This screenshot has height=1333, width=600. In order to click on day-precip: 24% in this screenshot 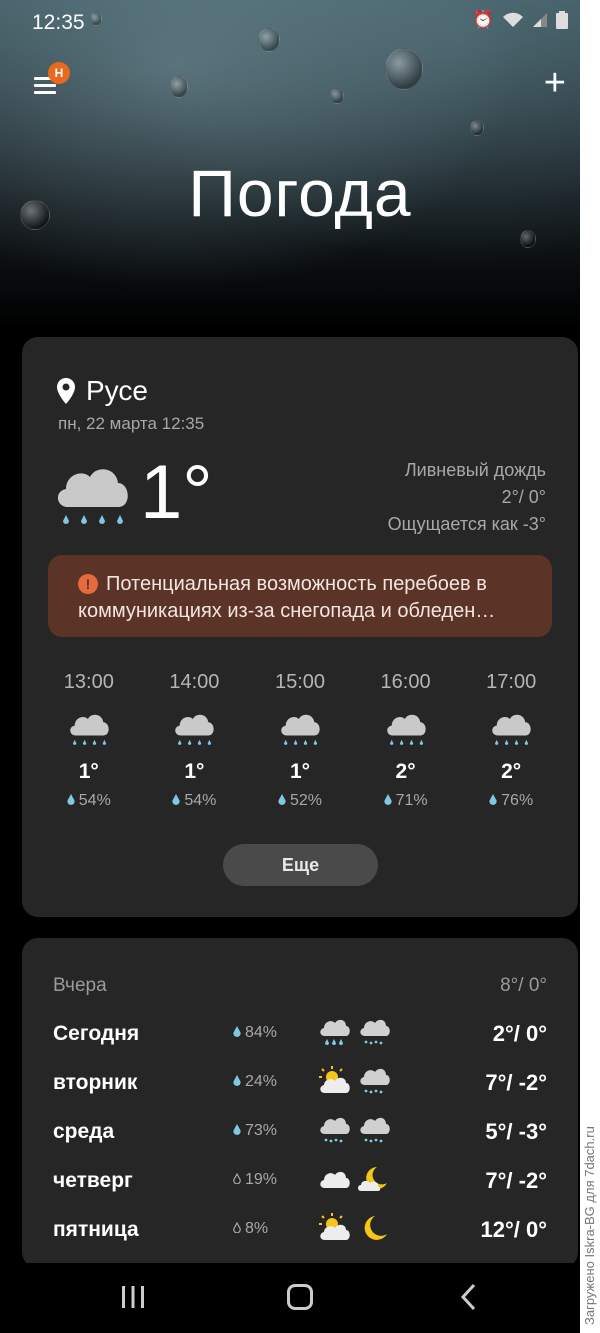, I will do `click(255, 1082)`.